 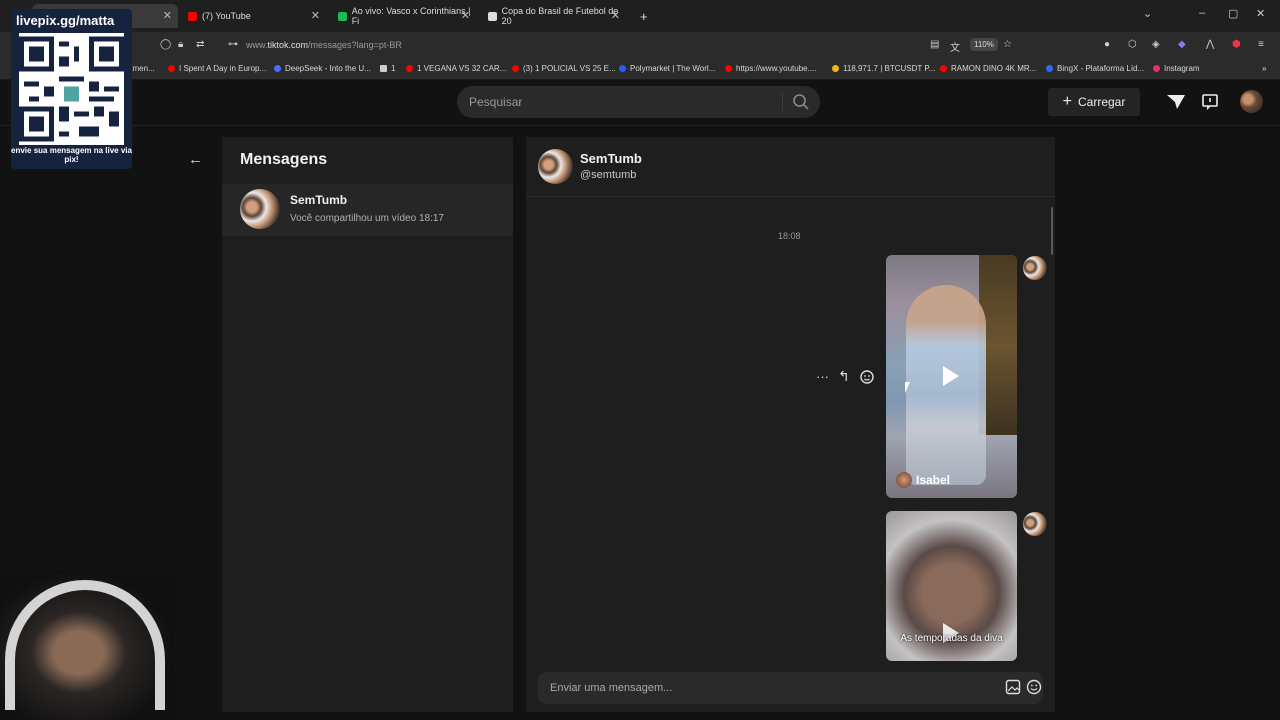 What do you see at coordinates (180, 44) in the screenshot?
I see `lock-icon: 🔒︎` at bounding box center [180, 44].